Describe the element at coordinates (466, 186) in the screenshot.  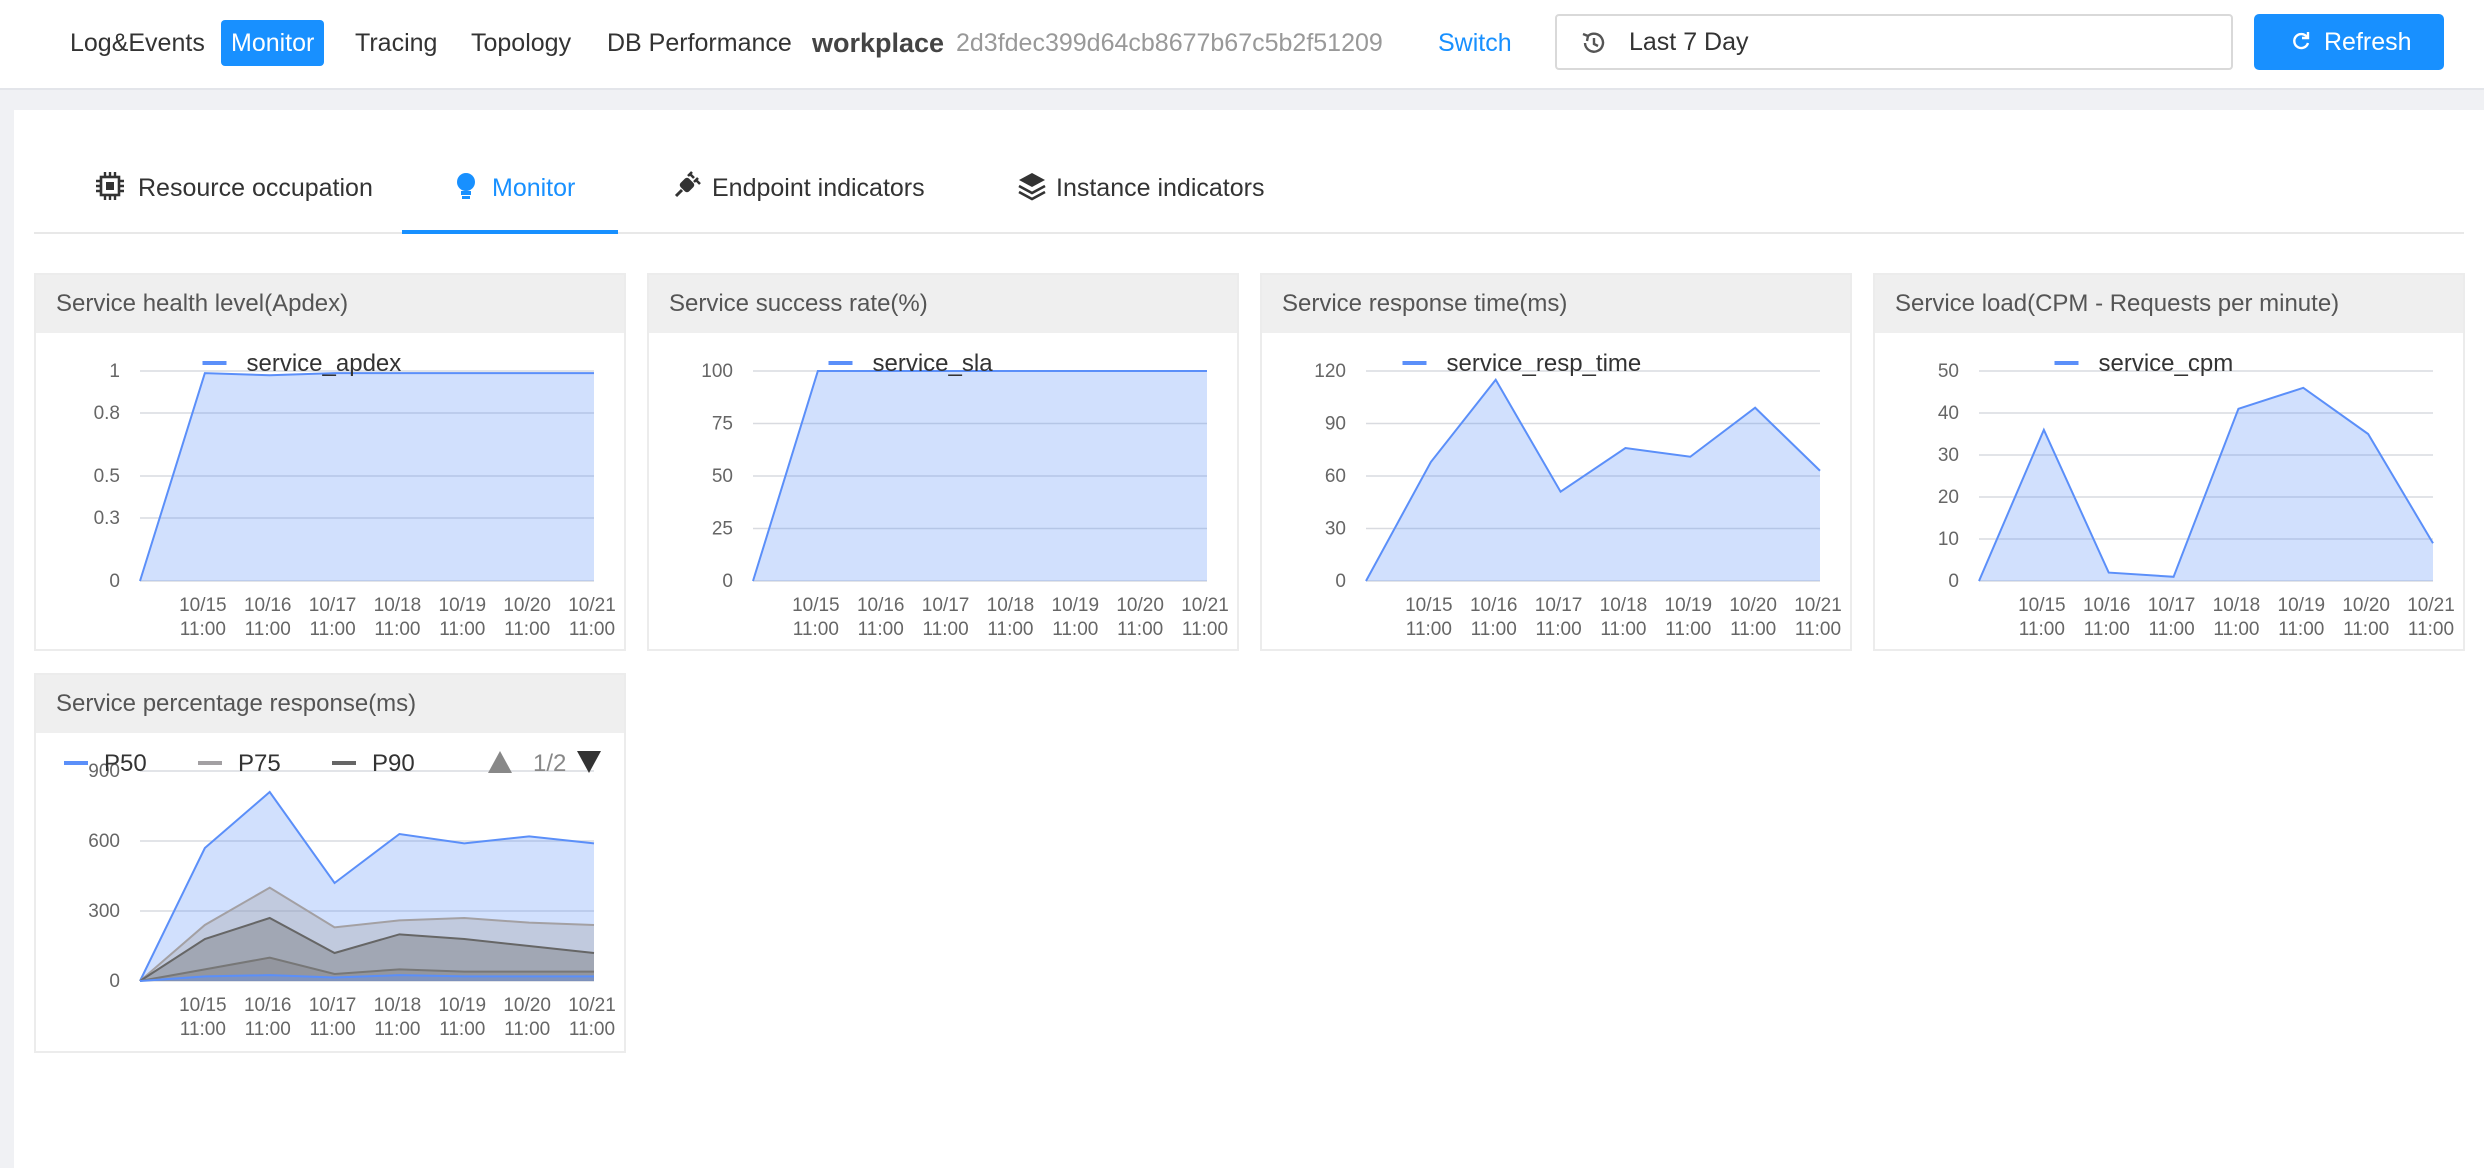
I see `bulb-icon` at that location.